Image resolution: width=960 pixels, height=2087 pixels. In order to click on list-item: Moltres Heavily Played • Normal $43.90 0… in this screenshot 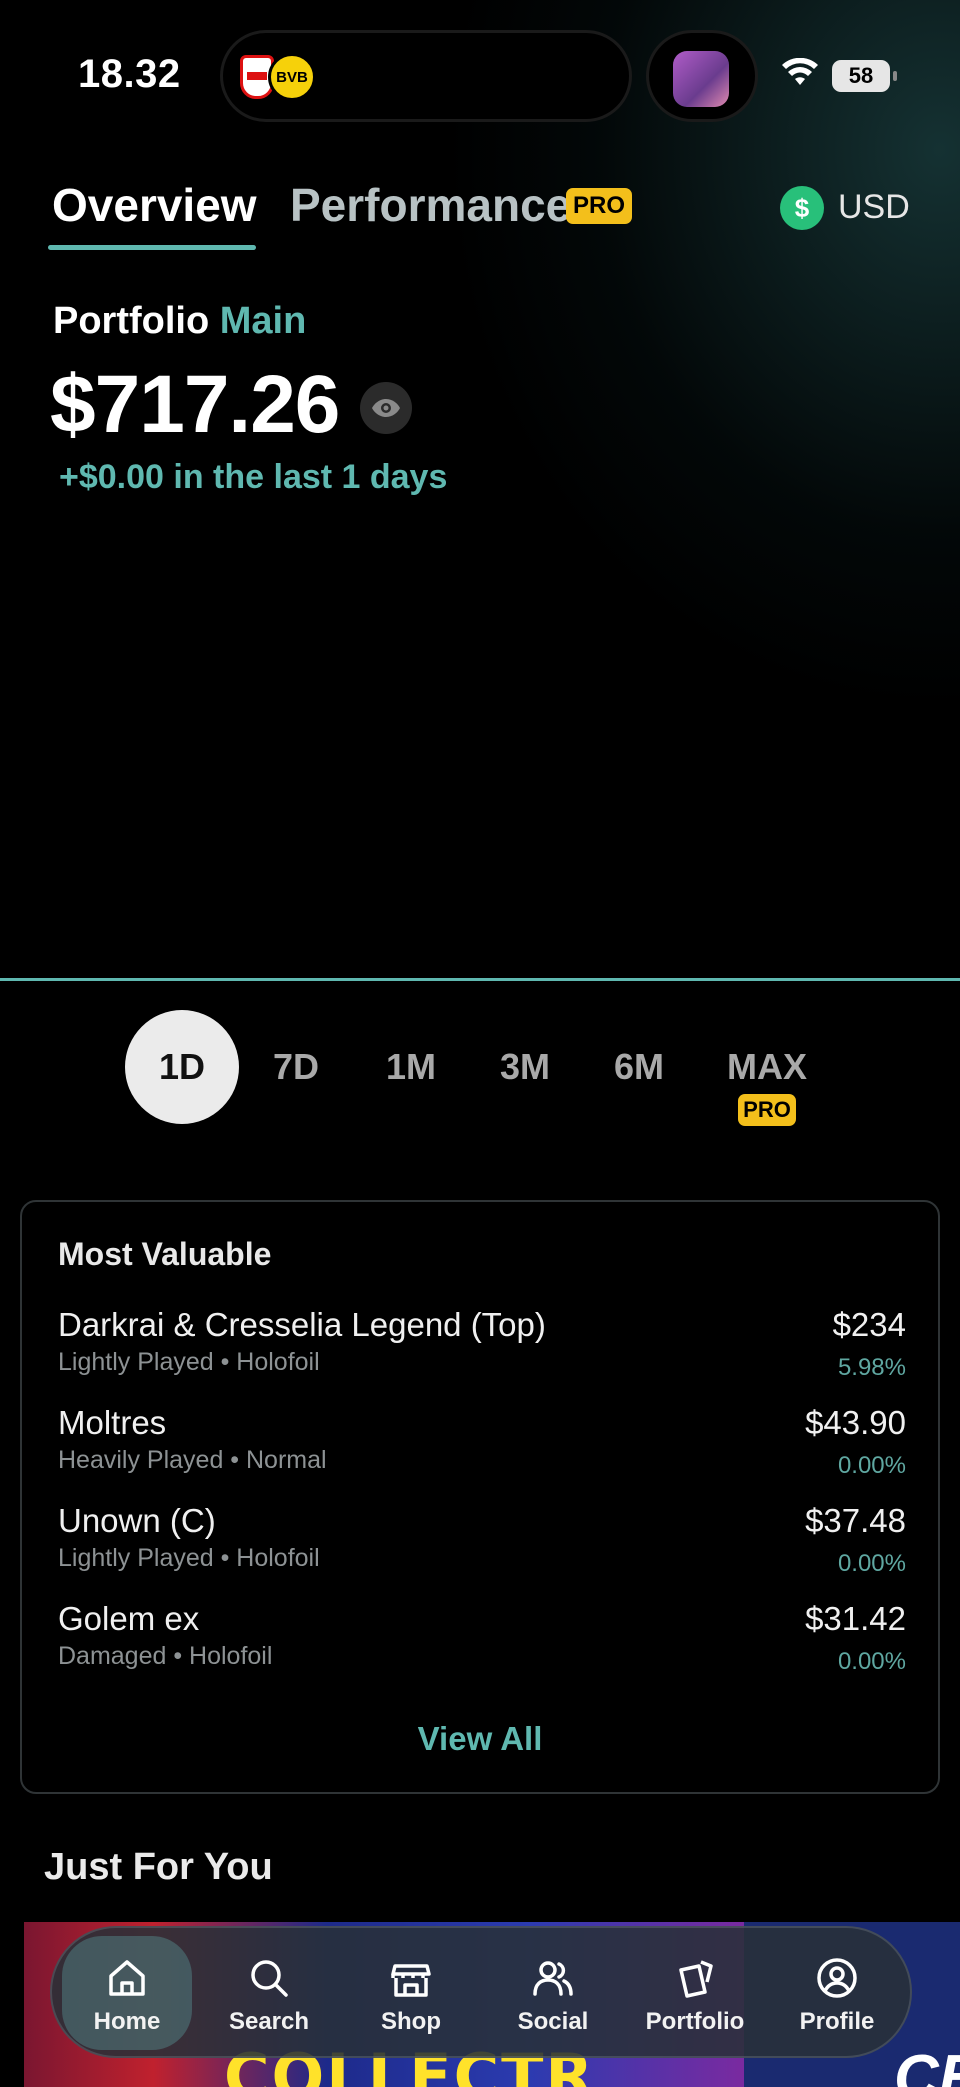, I will do `click(482, 1450)`.